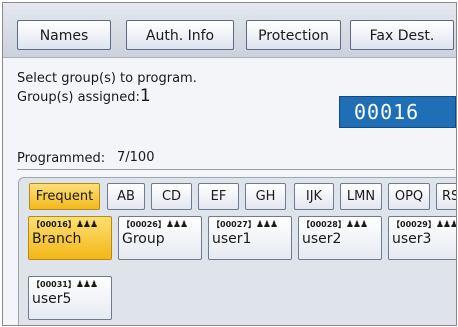  What do you see at coordinates (424, 225) in the screenshot?
I see `entry-code: 【00029】♟♟♟` at bounding box center [424, 225].